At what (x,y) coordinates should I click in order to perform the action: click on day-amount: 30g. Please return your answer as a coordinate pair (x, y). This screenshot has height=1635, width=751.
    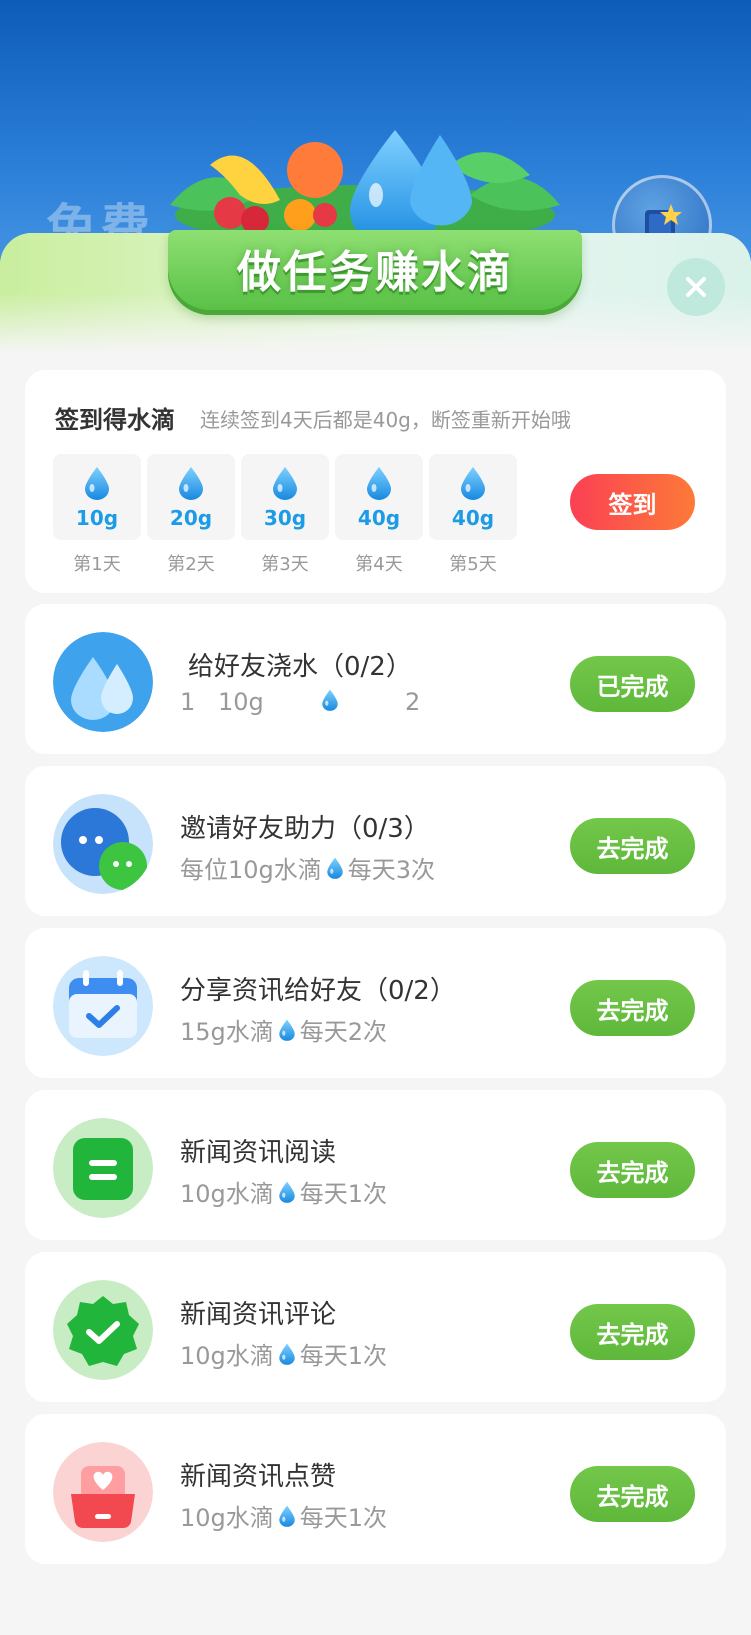
    Looking at the image, I should click on (285, 518).